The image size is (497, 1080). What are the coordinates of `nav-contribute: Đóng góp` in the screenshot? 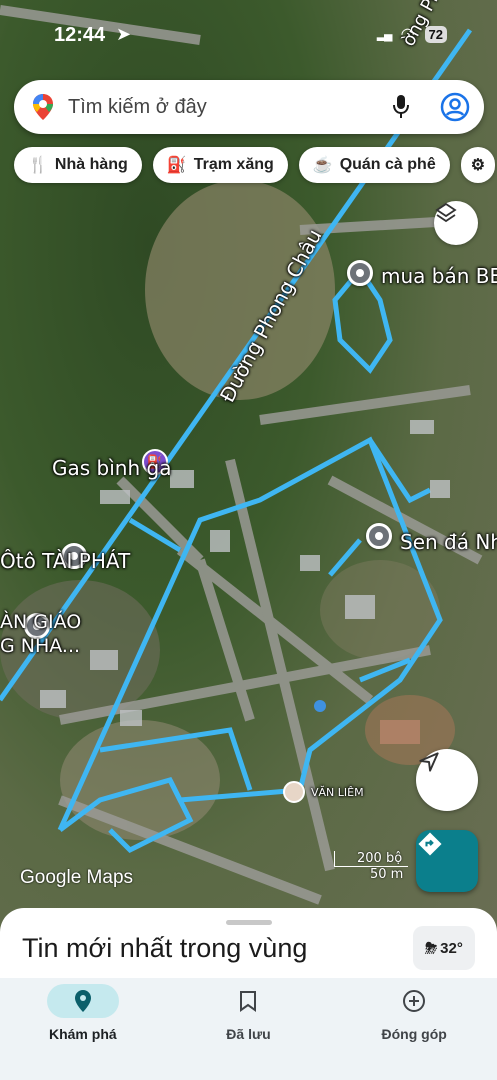 It's located at (414, 1029).